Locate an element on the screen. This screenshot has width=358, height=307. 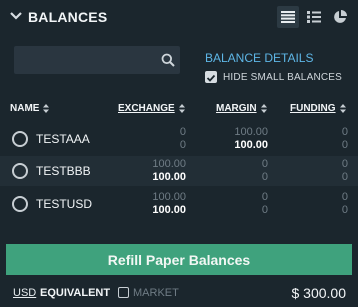
asset-name: TESTUSD is located at coordinates (64, 204).